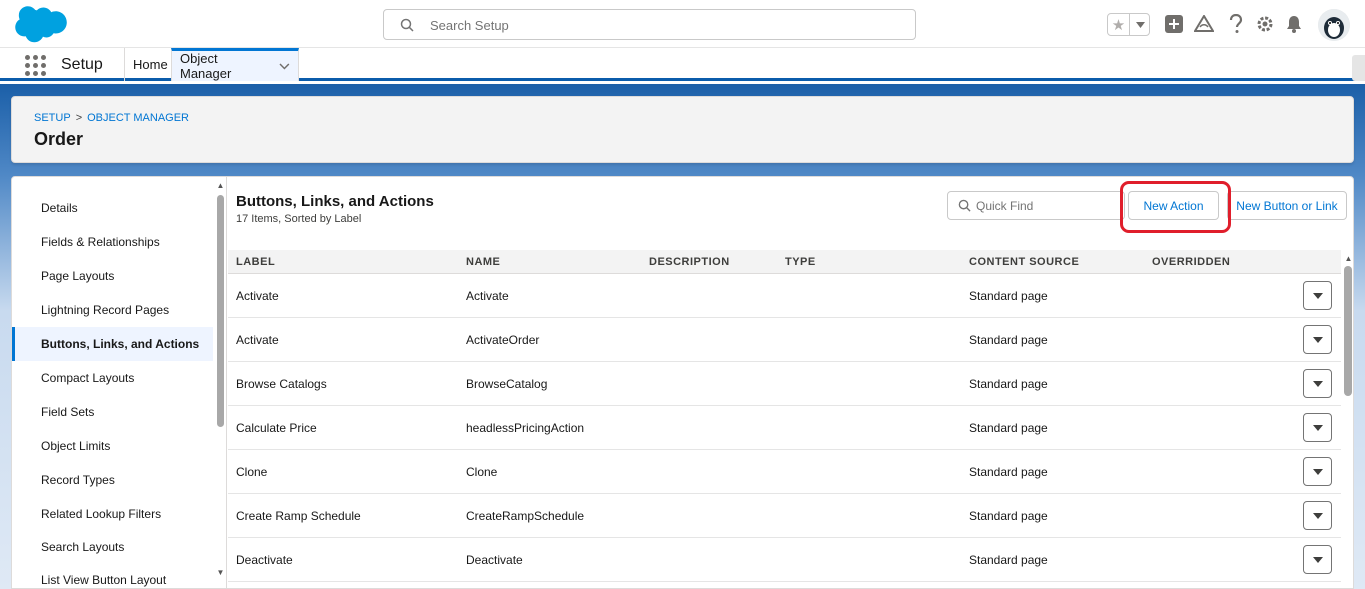  I want to click on cell-label: Clone, so click(252, 472).